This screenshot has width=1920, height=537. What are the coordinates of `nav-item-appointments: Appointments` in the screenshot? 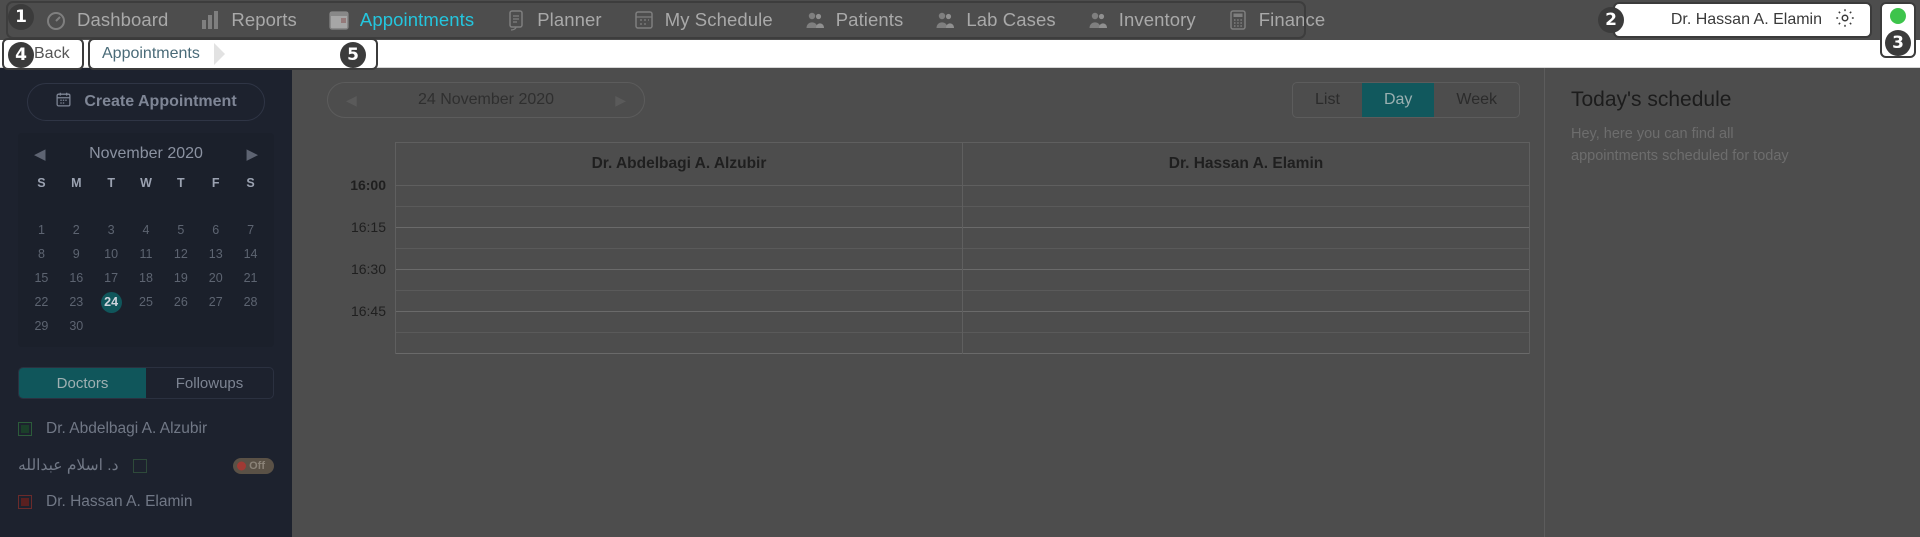 It's located at (400, 20).